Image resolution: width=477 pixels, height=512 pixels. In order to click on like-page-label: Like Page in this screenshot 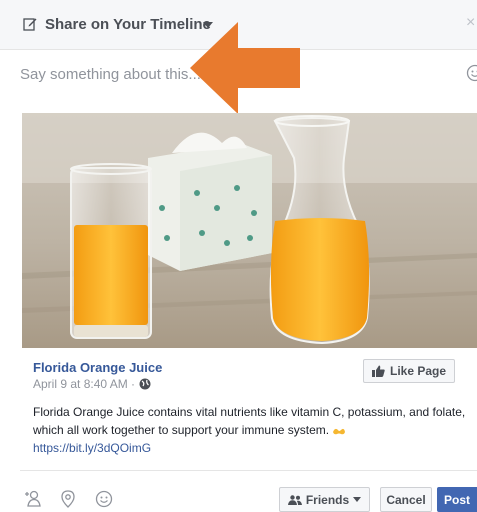, I will do `click(418, 371)`.